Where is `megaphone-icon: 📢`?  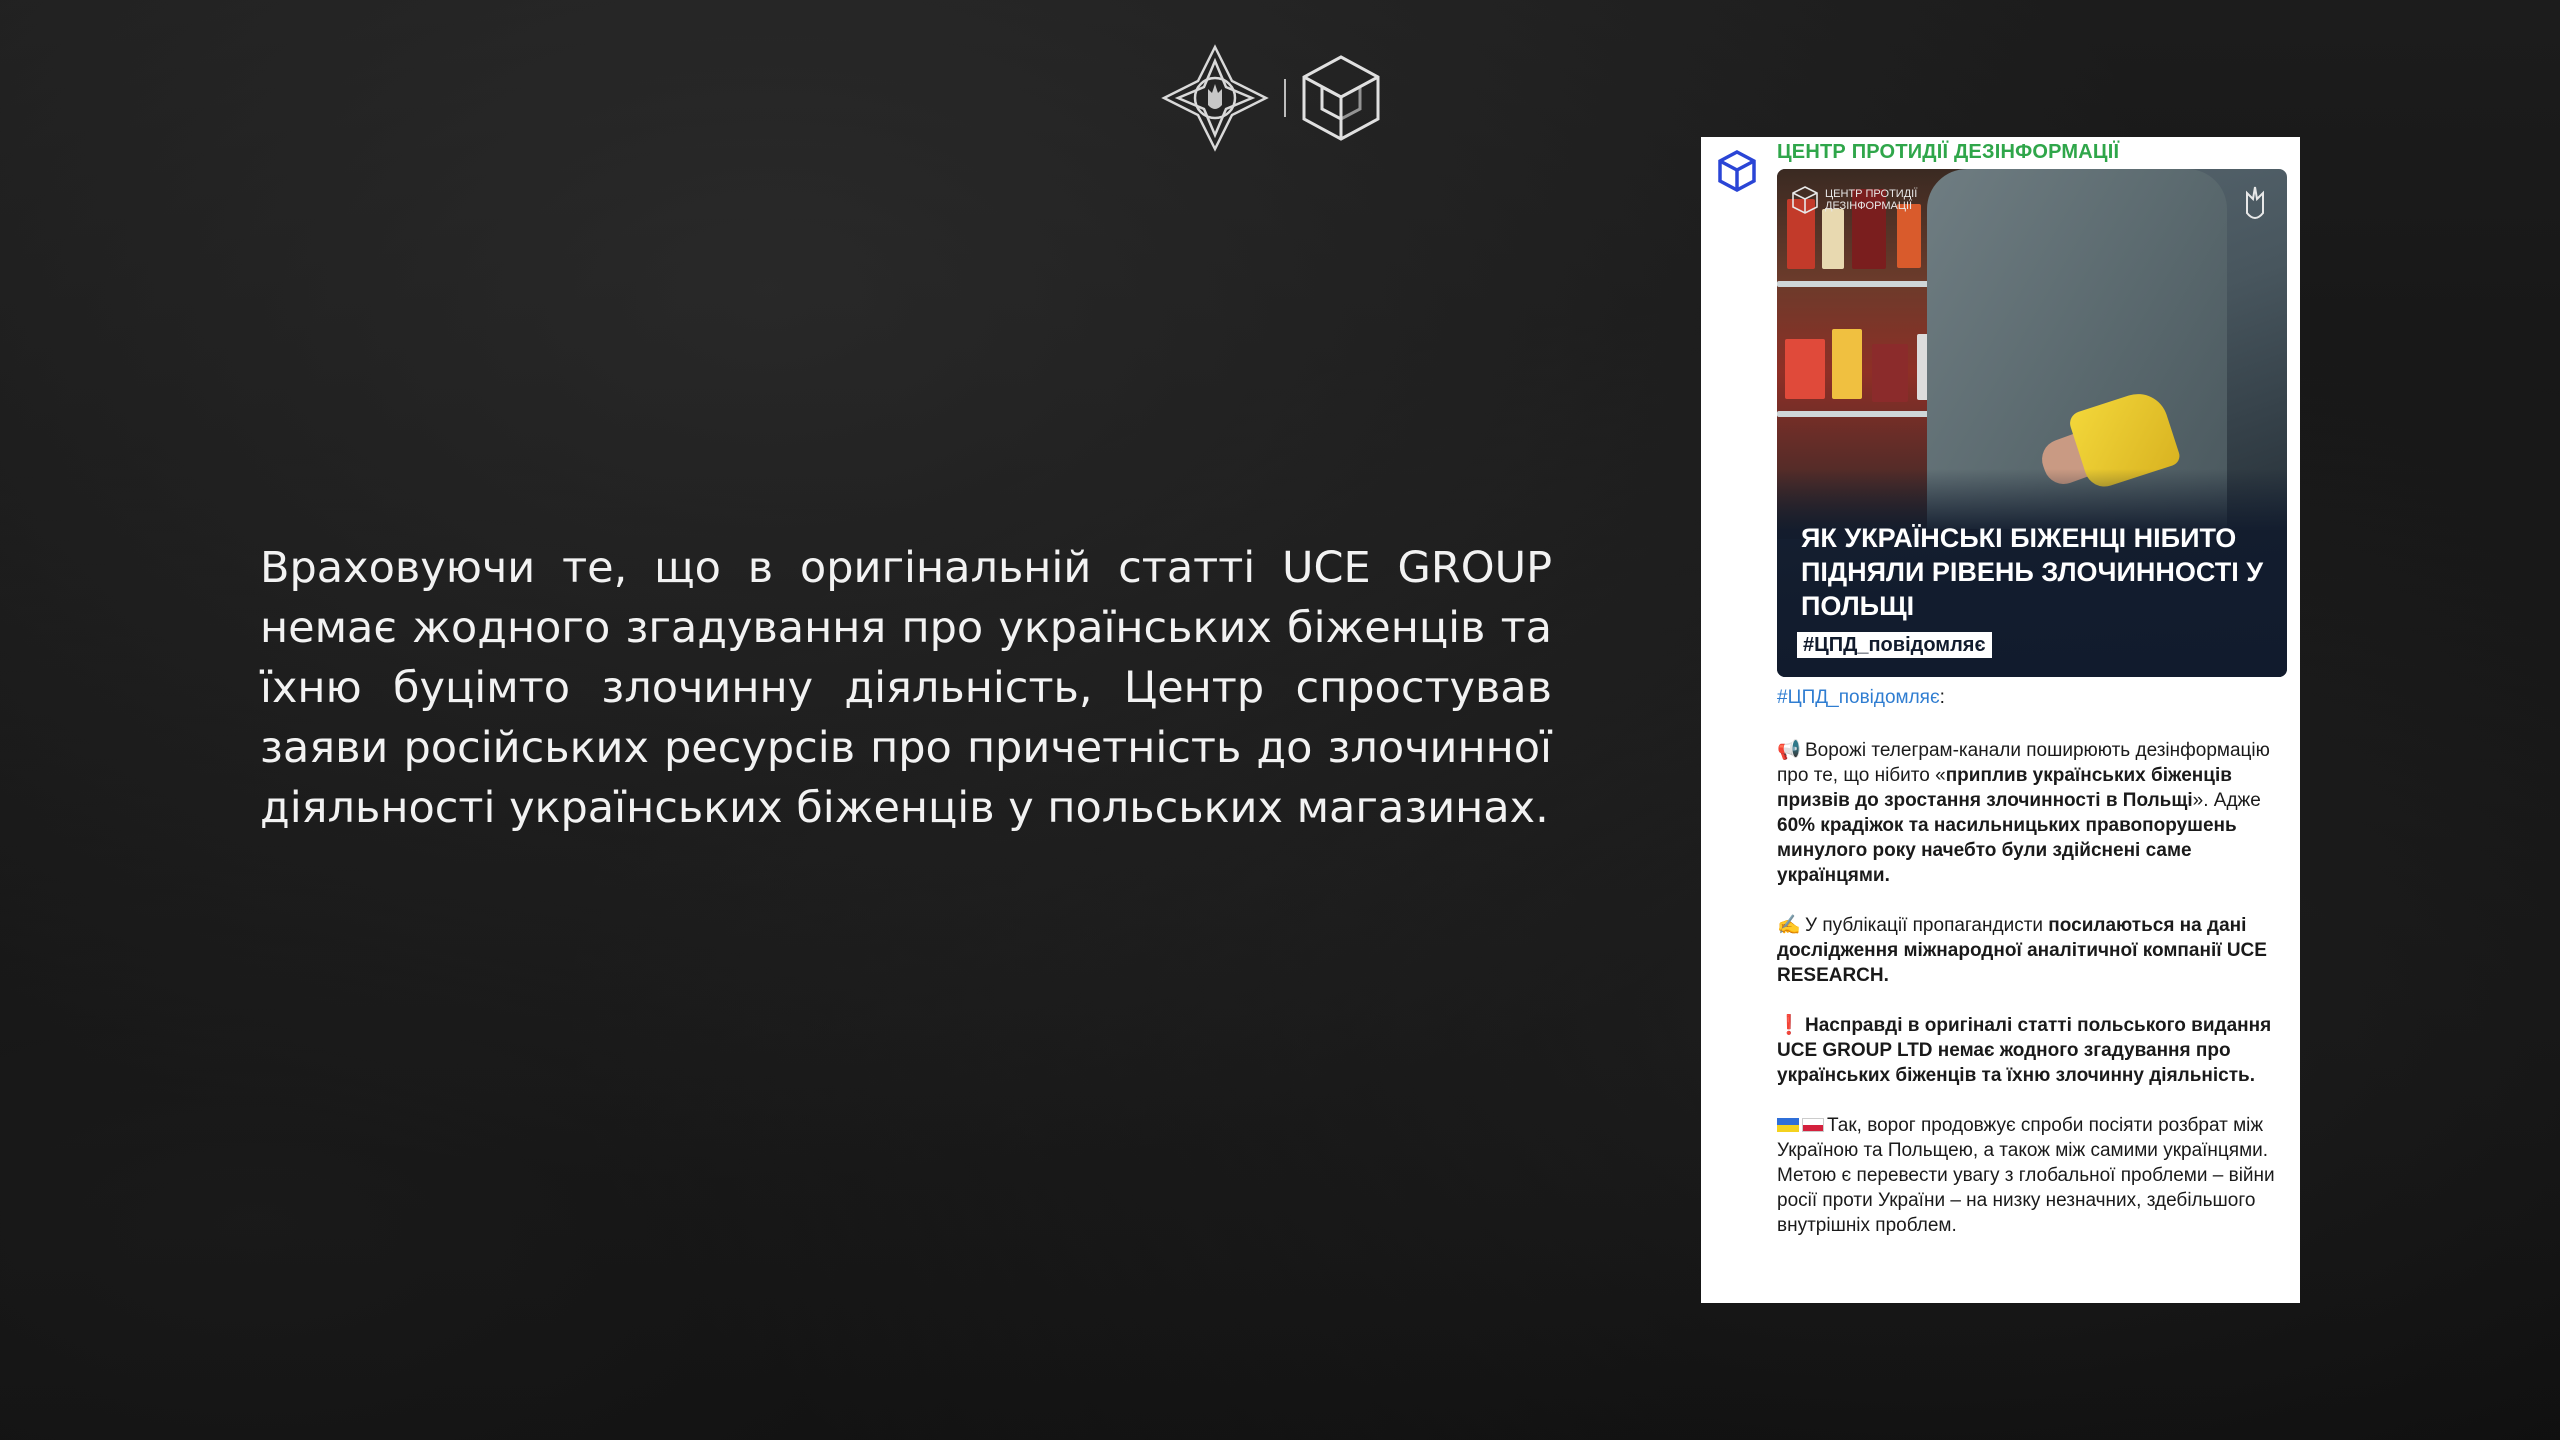
megaphone-icon: 📢 is located at coordinates (1789, 750).